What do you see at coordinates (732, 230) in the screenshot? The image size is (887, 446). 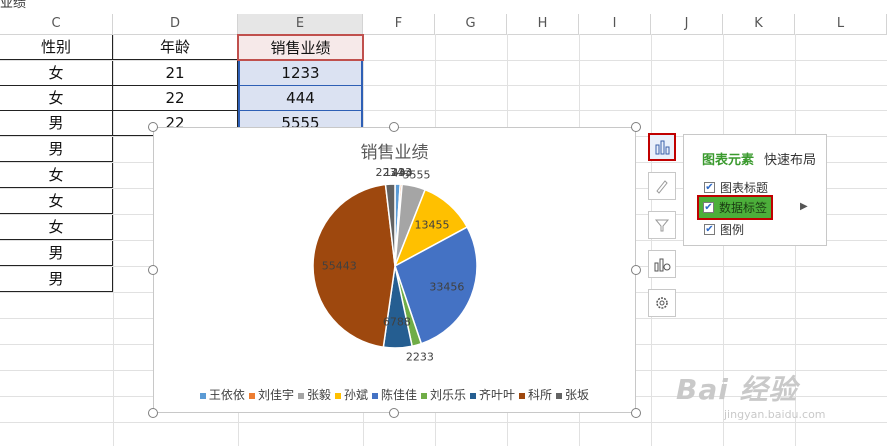 I see `option-label: 图例` at bounding box center [732, 230].